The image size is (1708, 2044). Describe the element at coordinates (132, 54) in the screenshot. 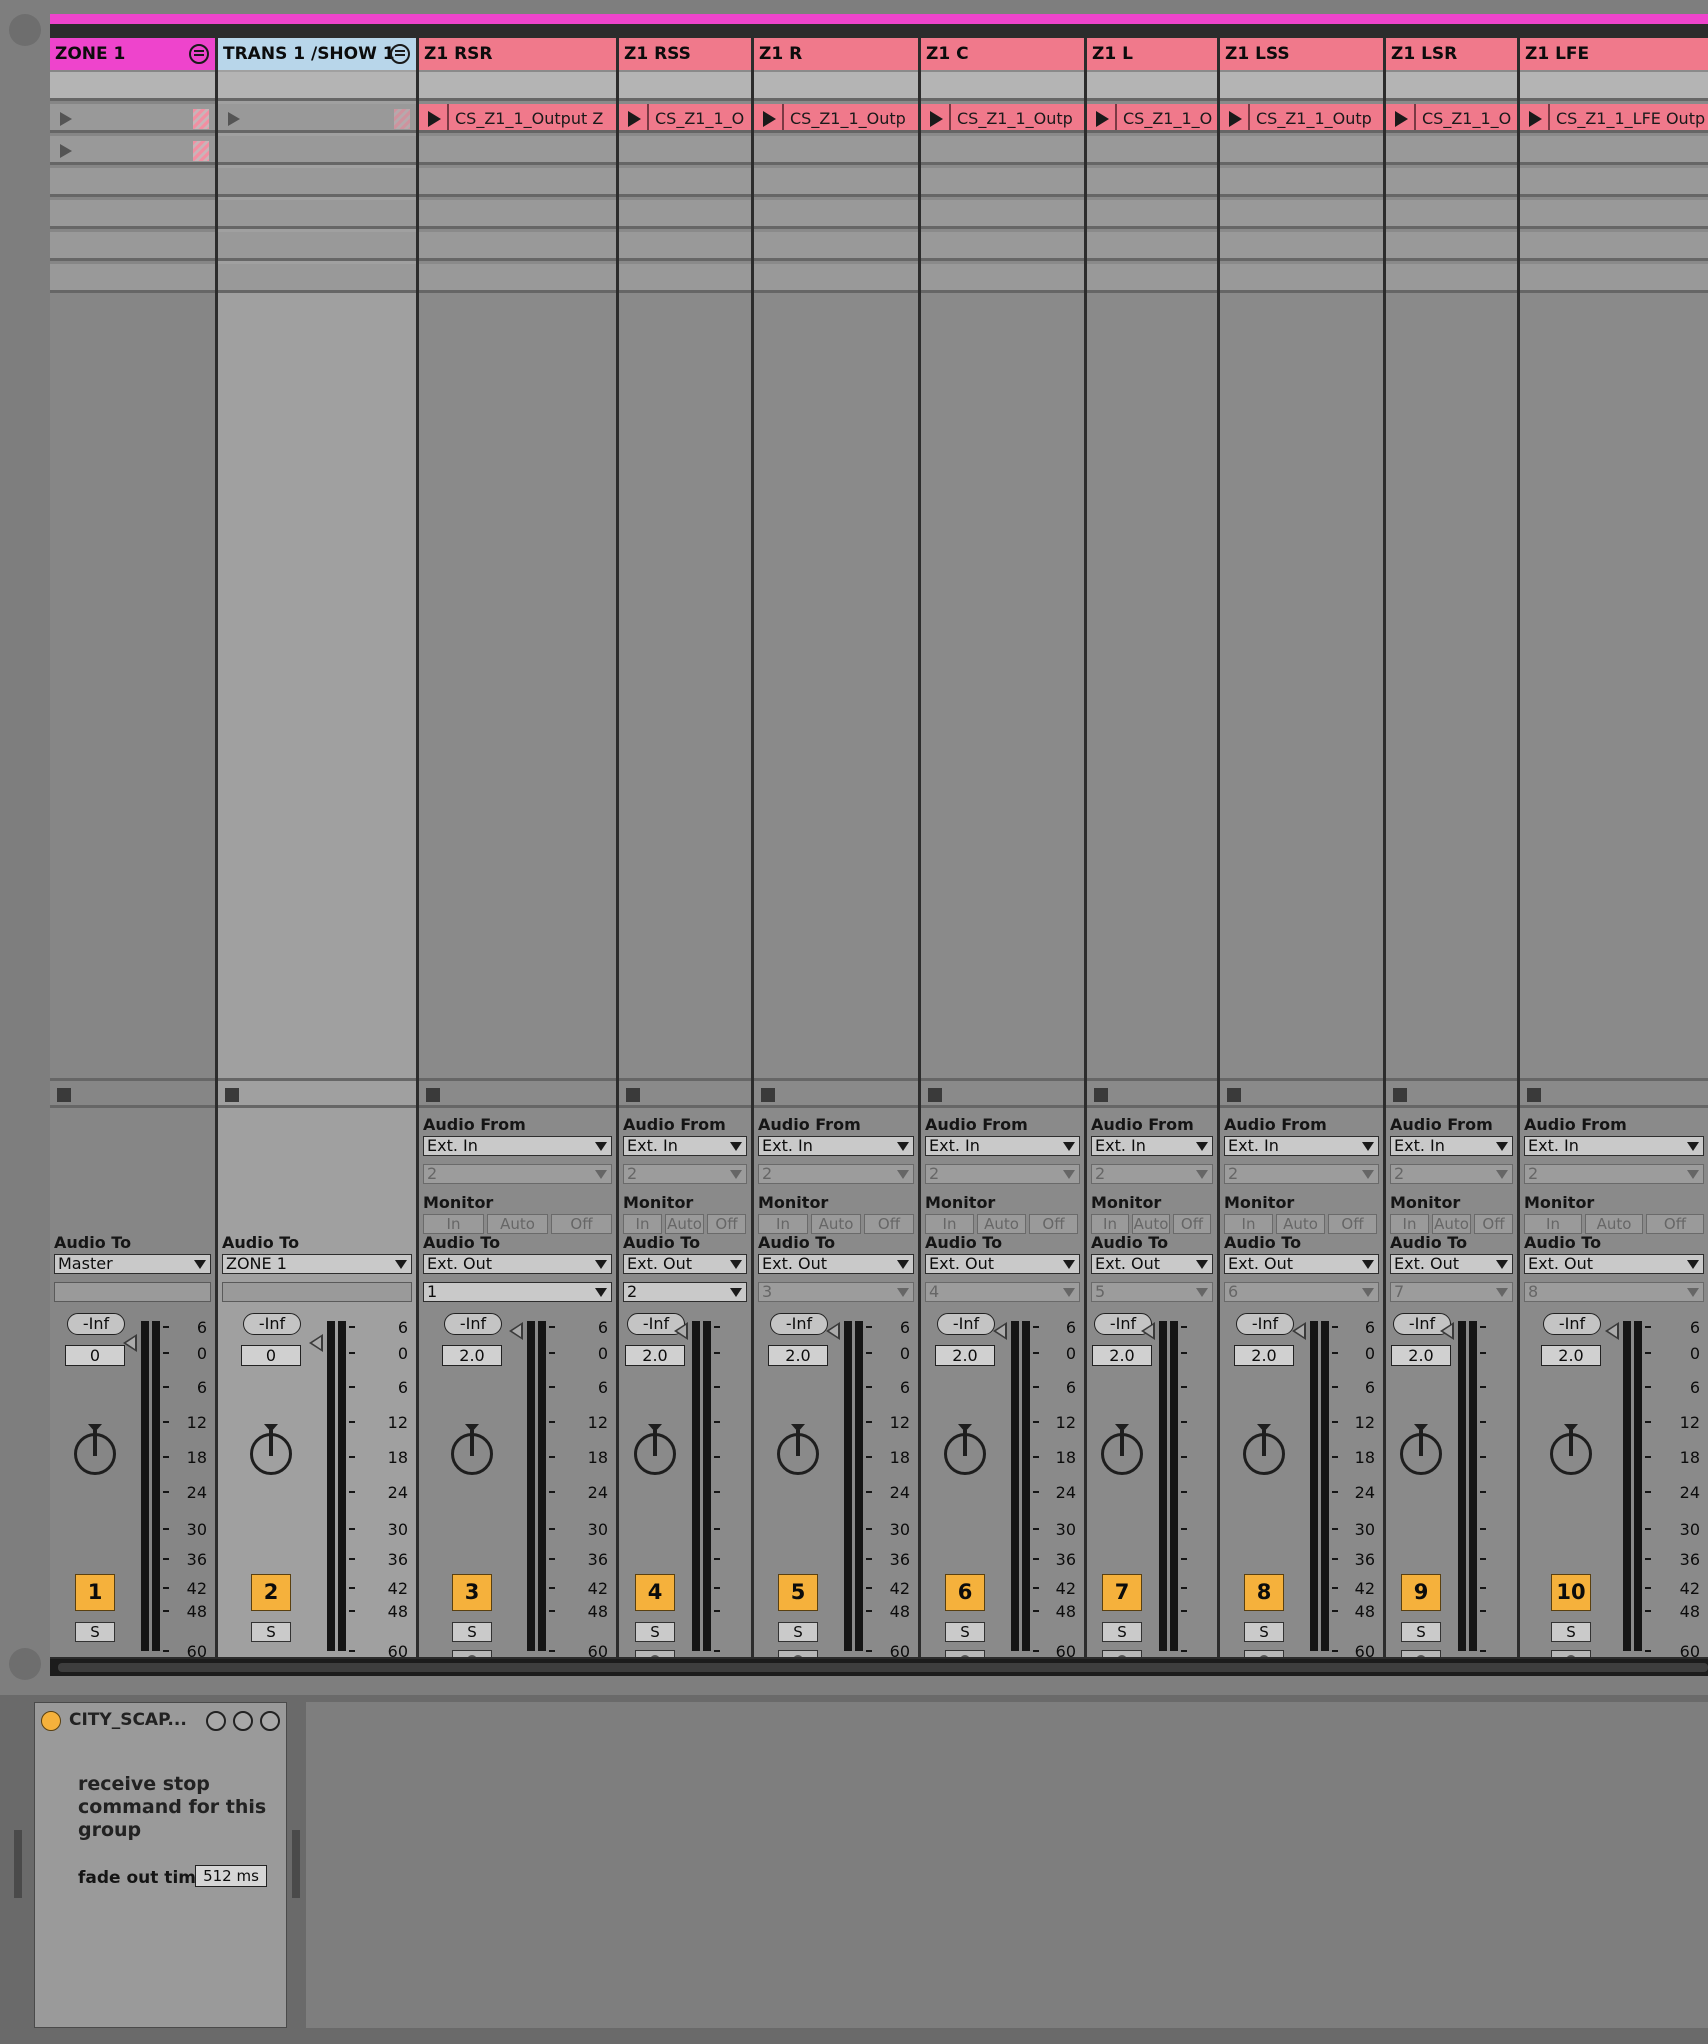

I see `track-header: ZONE 1` at that location.